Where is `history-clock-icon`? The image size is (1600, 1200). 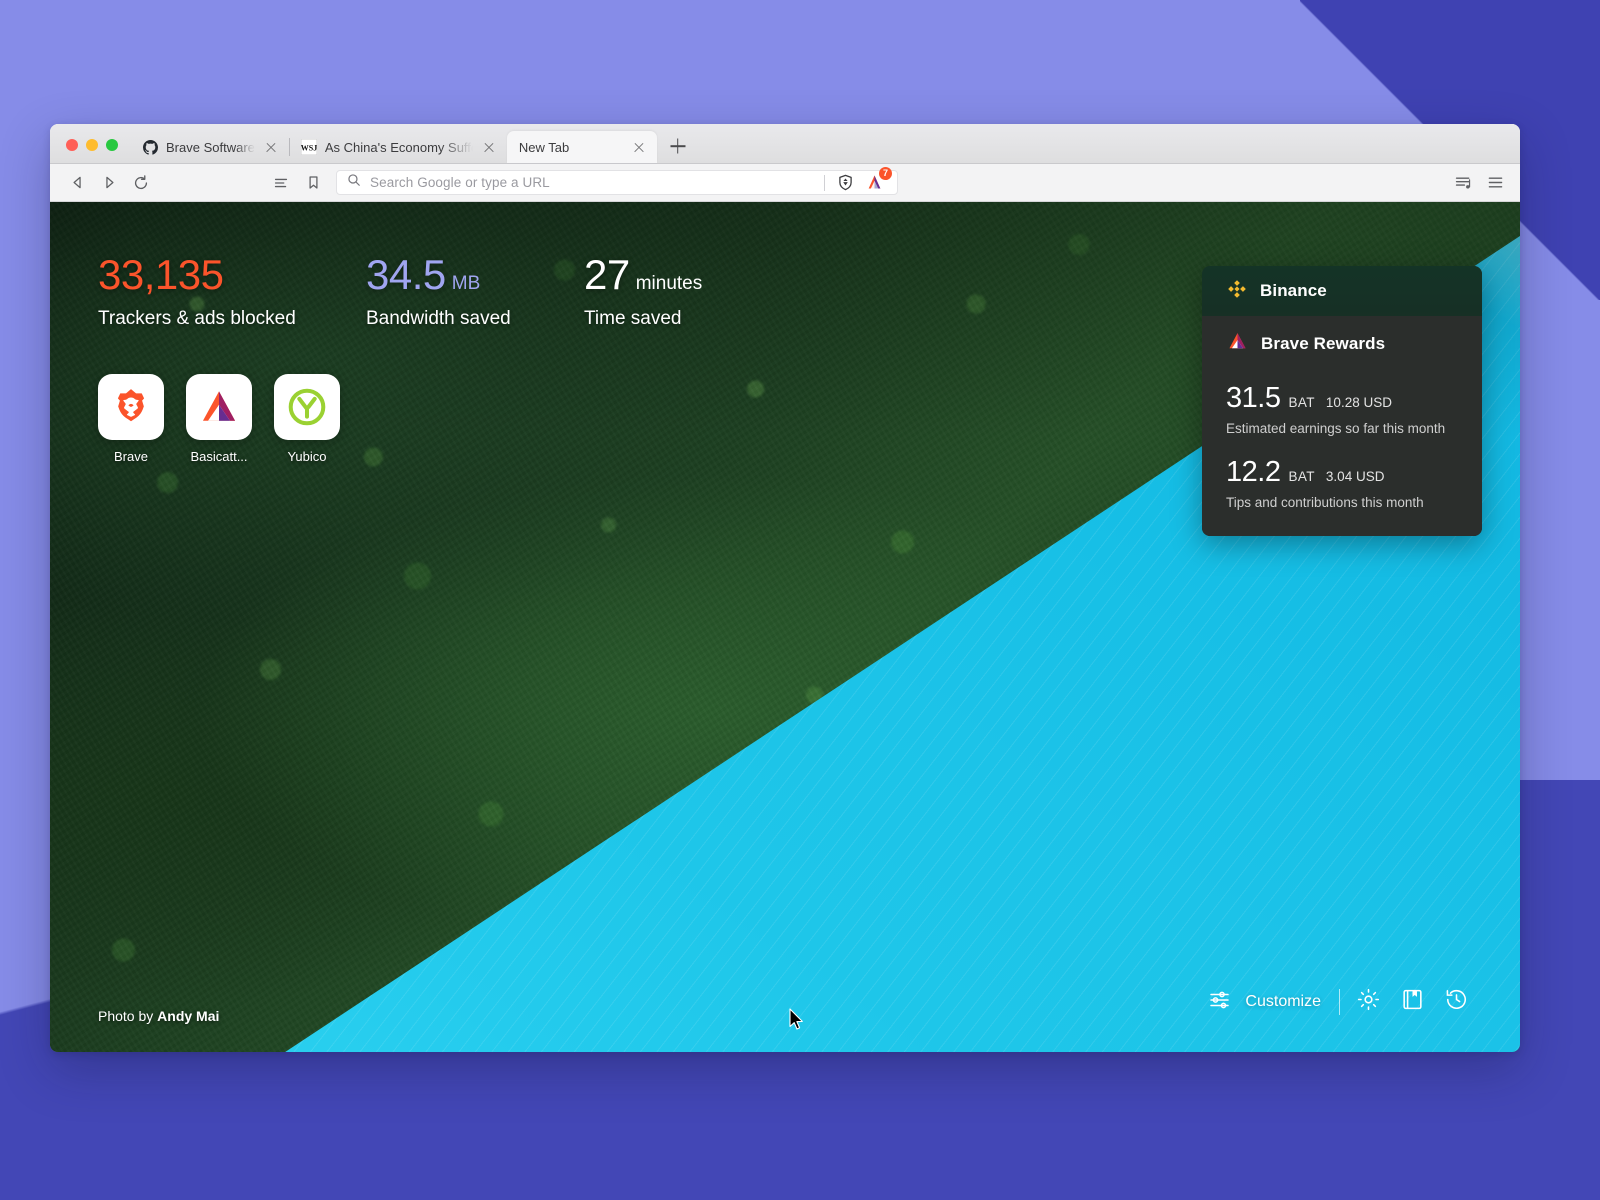 history-clock-icon is located at coordinates (1456, 1002).